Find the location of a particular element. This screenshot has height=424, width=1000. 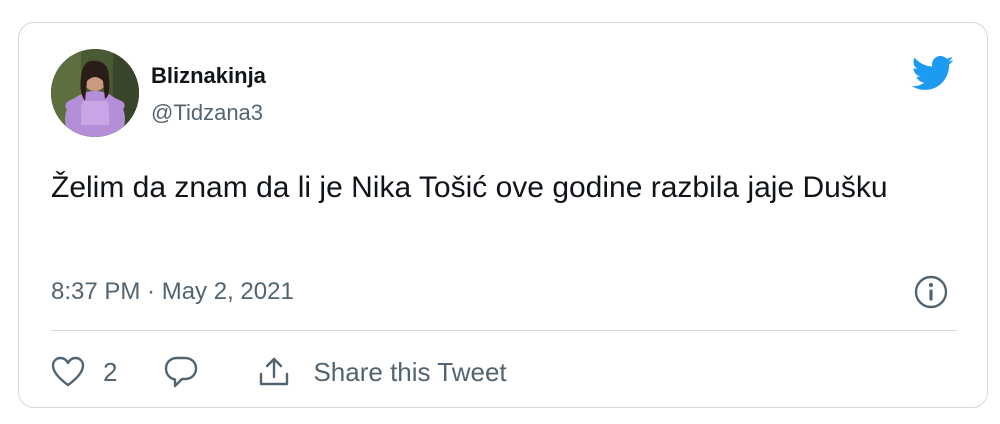

heart-icon is located at coordinates (68, 371).